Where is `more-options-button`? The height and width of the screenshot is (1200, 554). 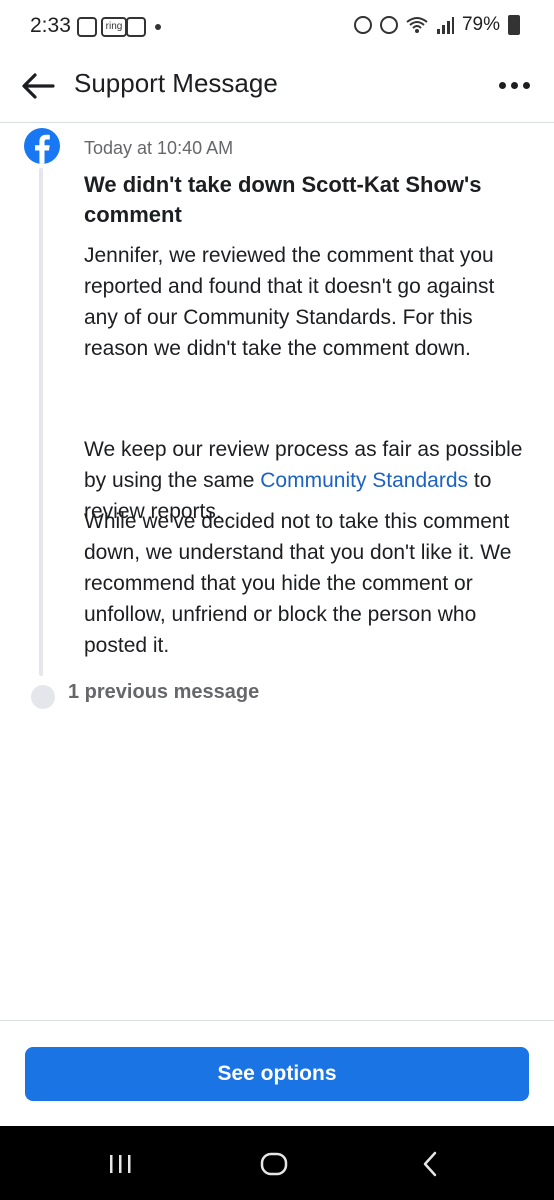
more-options-button is located at coordinates (514, 85).